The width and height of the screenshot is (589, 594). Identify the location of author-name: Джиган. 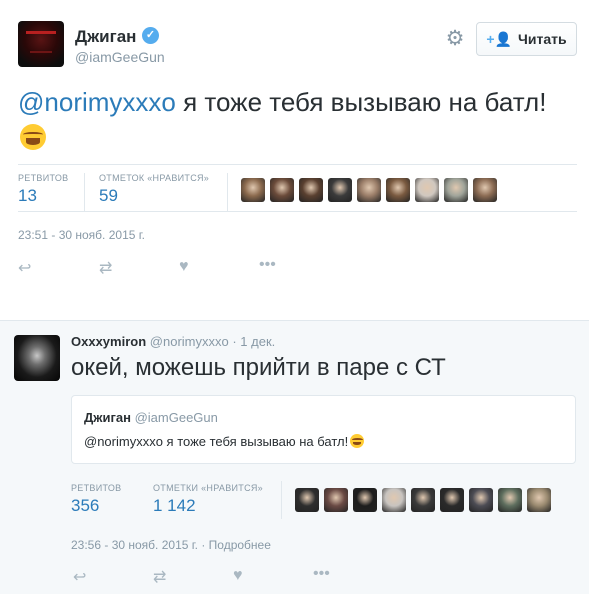
(105, 37).